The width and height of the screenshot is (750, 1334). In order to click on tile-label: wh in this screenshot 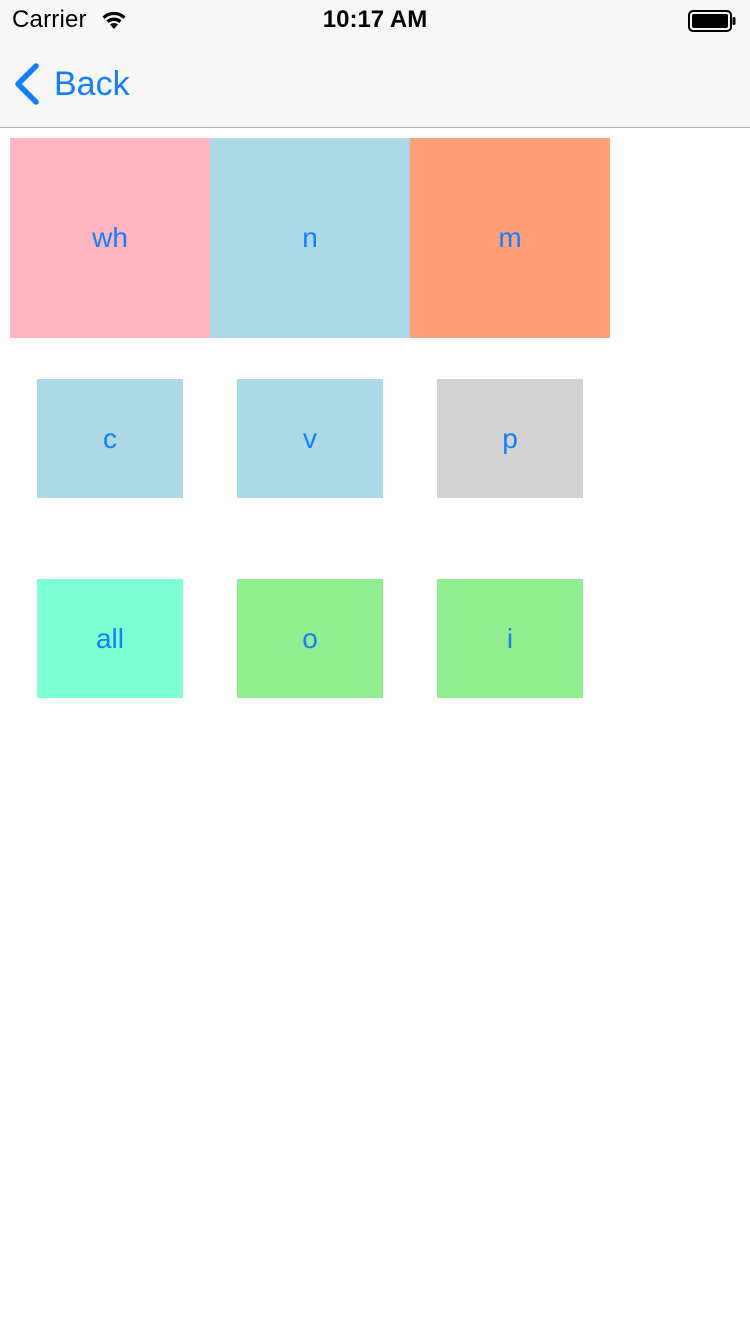, I will do `click(110, 237)`.